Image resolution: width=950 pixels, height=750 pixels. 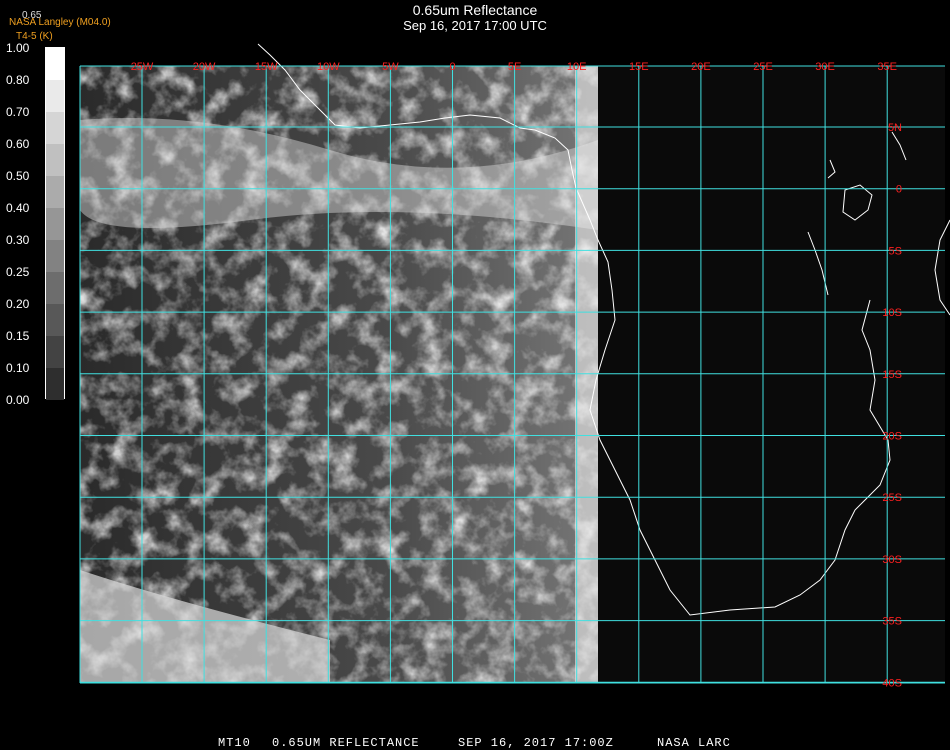 I want to click on longitude-label: 15E, so click(x=639, y=67).